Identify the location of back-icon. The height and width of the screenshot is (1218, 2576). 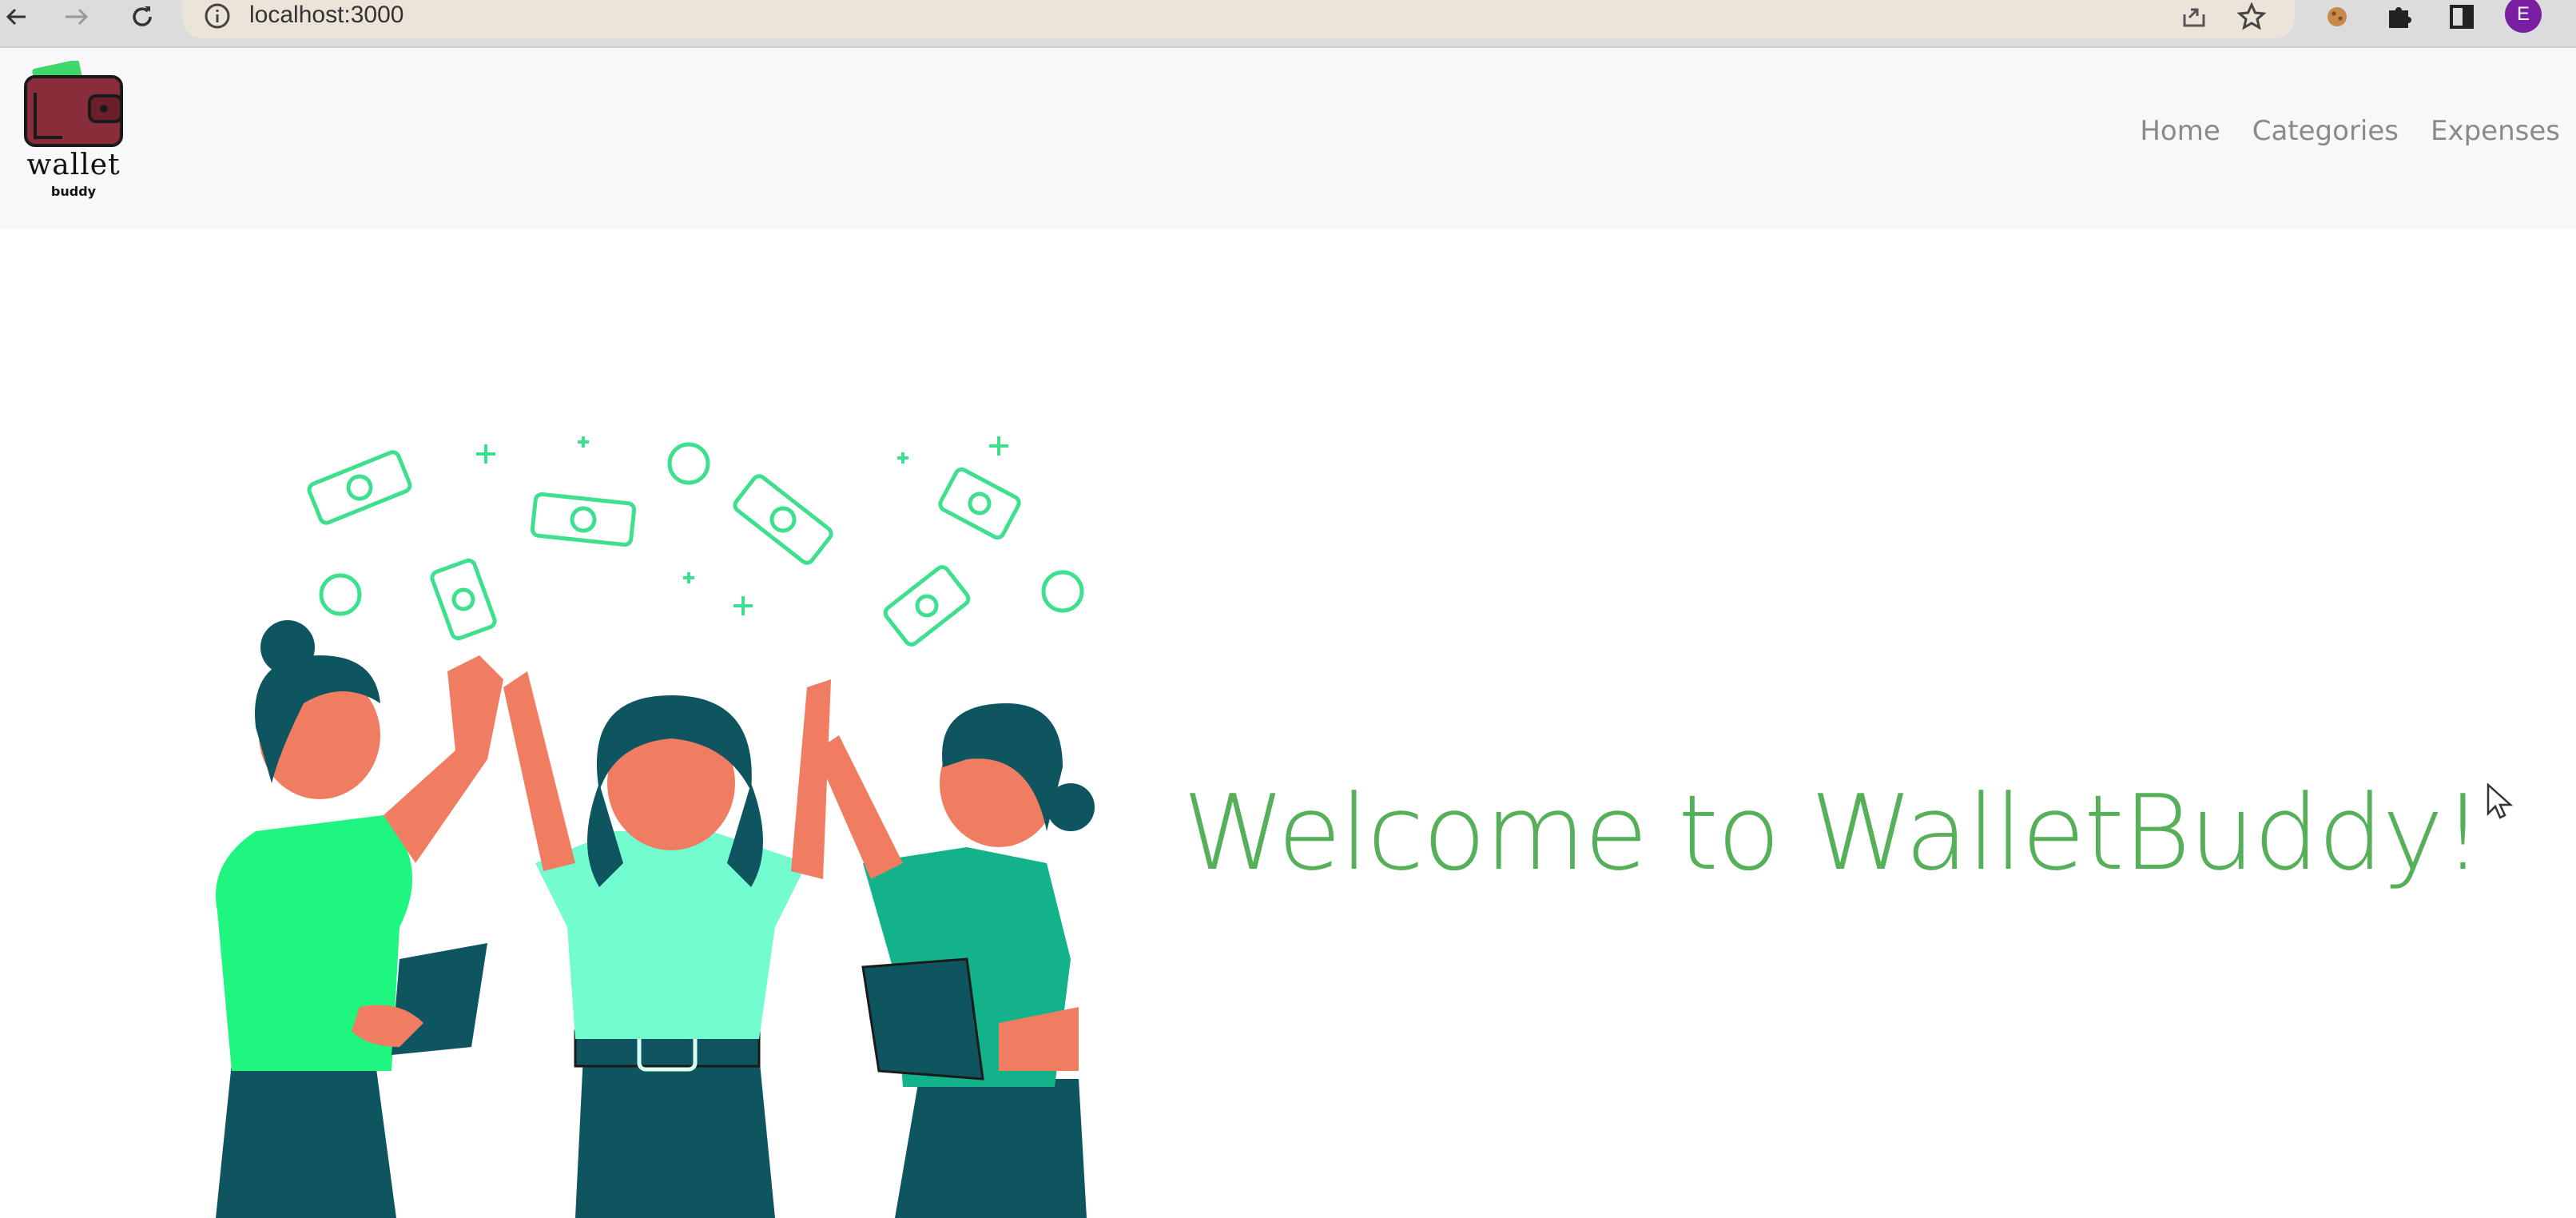
(16, 17).